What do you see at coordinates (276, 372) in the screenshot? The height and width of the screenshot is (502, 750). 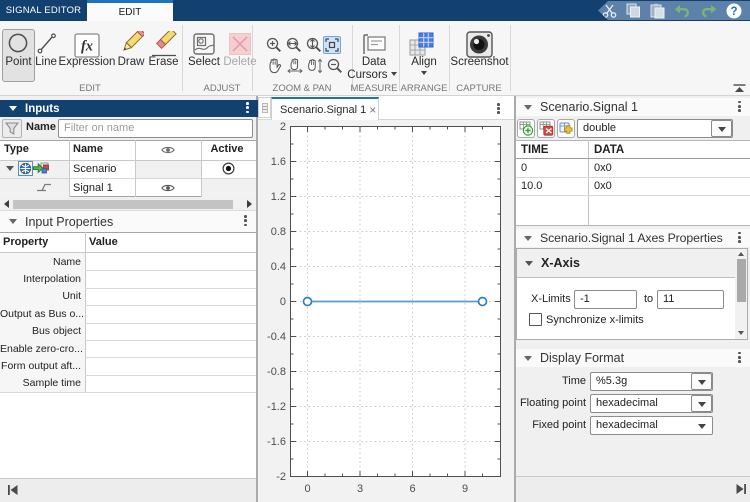 I see `svg-text: -0.8` at bounding box center [276, 372].